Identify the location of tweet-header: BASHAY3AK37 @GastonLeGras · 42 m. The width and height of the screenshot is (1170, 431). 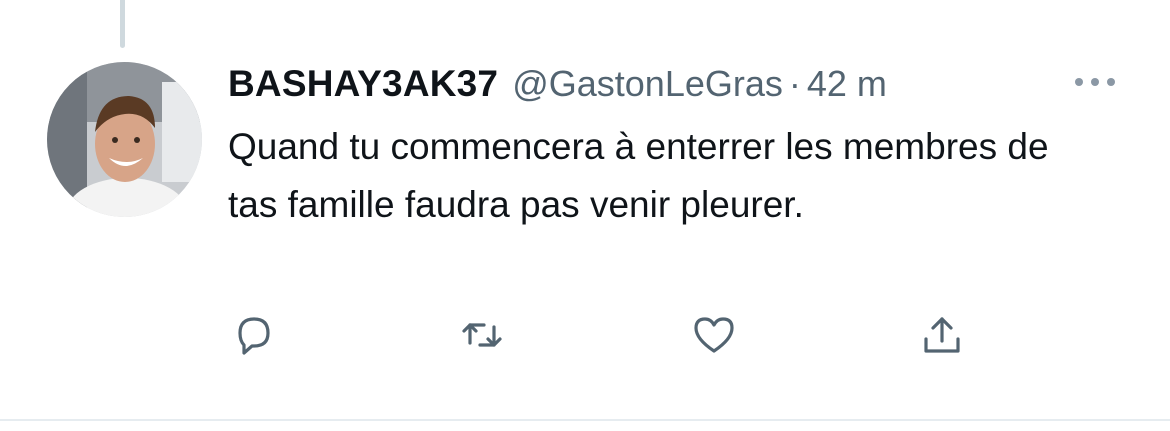
(557, 84).